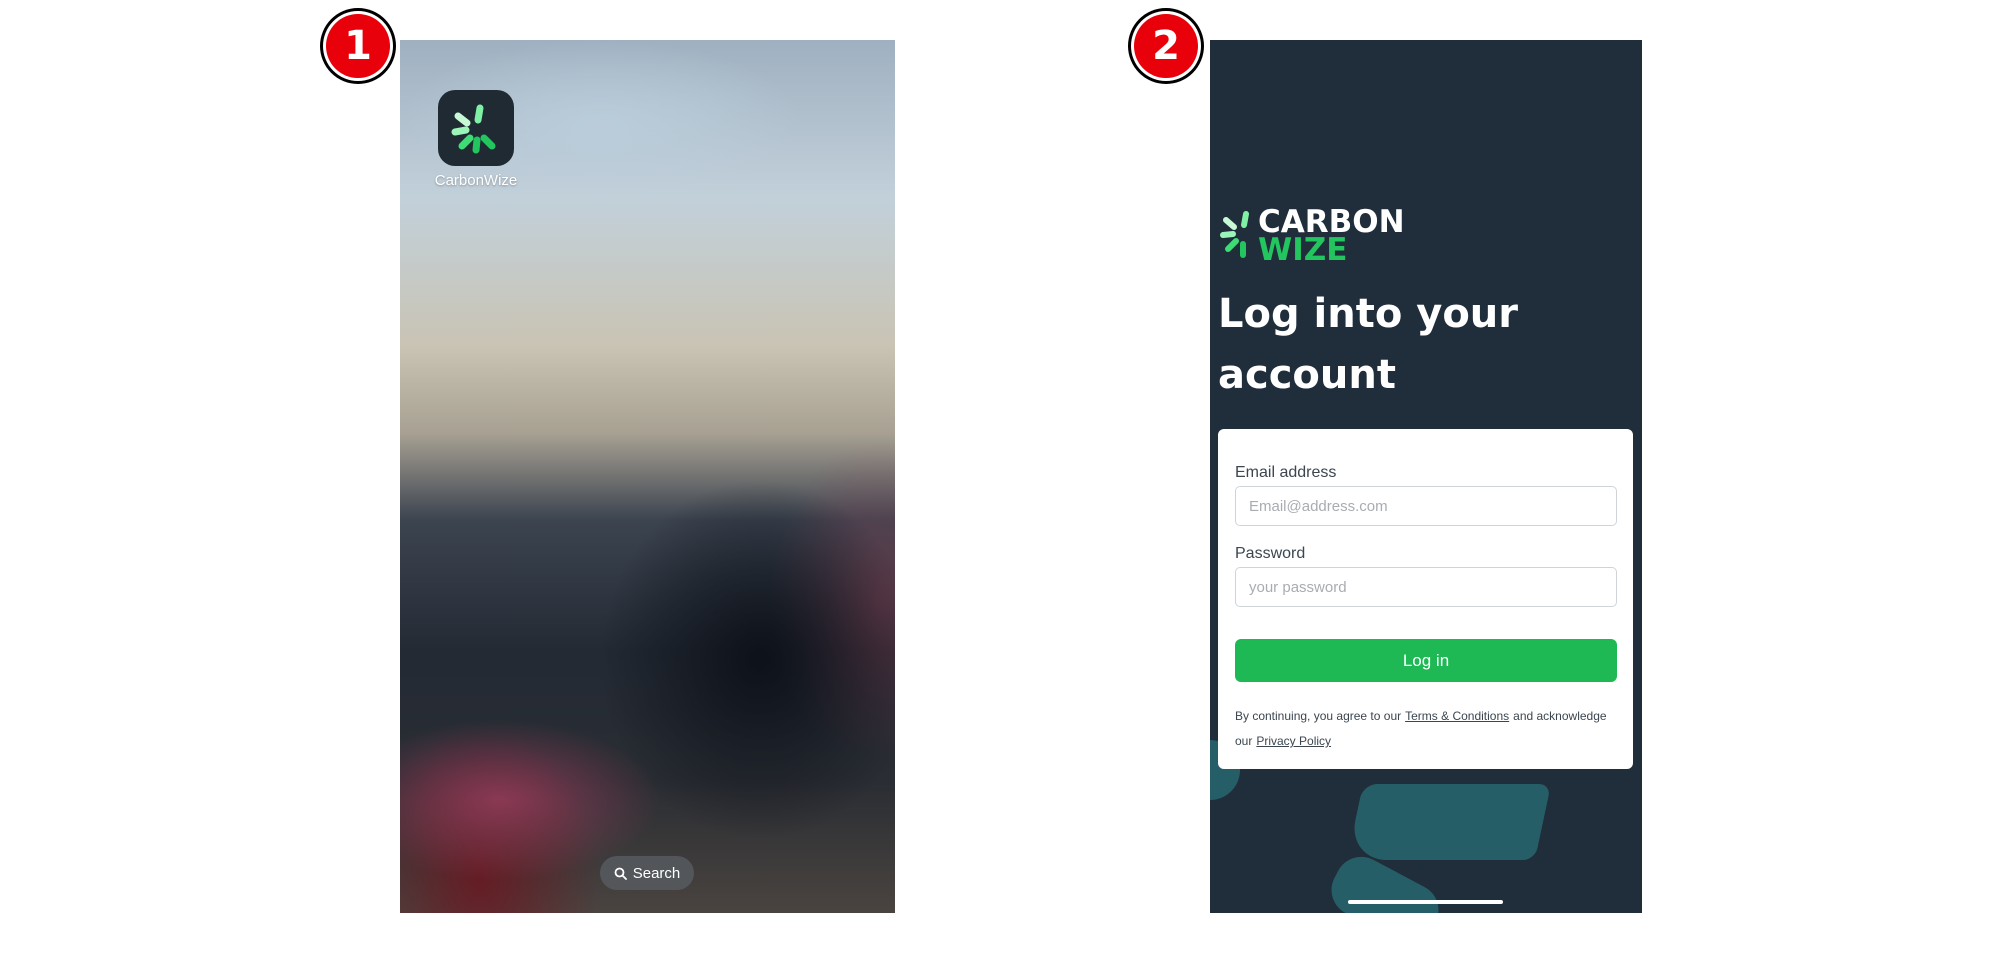 This screenshot has height=954, width=1992. Describe the element at coordinates (620, 873) in the screenshot. I see `search-icon` at that location.